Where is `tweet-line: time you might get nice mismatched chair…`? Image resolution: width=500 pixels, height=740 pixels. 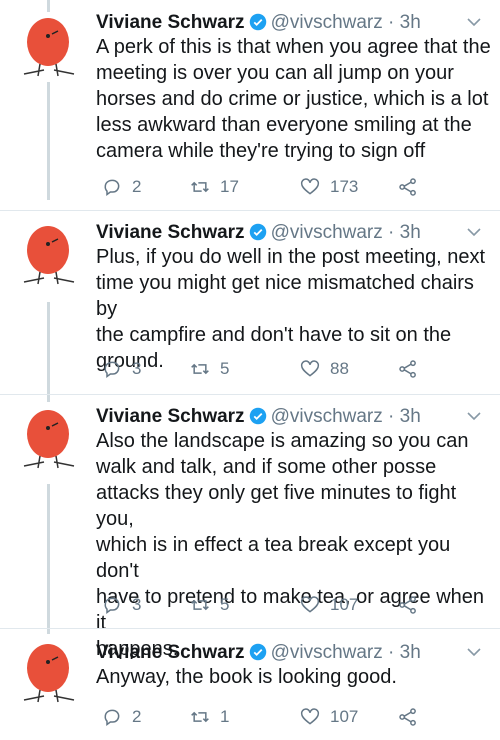 tweet-line: time you might get nice mismatched chair… is located at coordinates (285, 296).